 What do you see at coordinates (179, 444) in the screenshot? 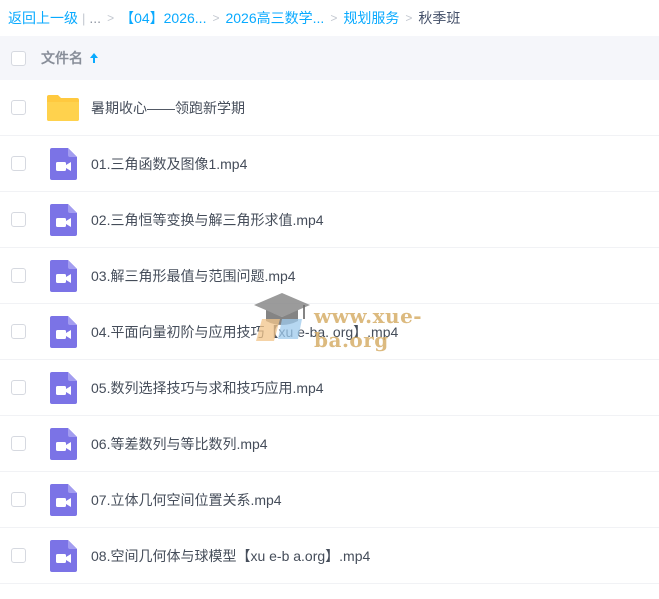
I see `file-name: 06.等差数列与等比数列.mp4` at bounding box center [179, 444].